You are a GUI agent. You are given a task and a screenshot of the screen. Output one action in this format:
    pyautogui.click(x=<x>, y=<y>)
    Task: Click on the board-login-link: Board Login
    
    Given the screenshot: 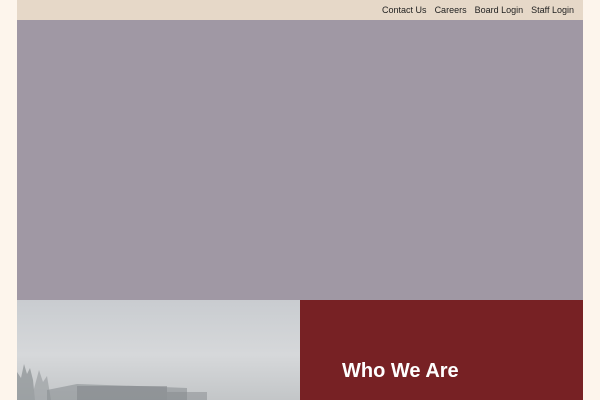 What is the action you would take?
    pyautogui.click(x=499, y=10)
    